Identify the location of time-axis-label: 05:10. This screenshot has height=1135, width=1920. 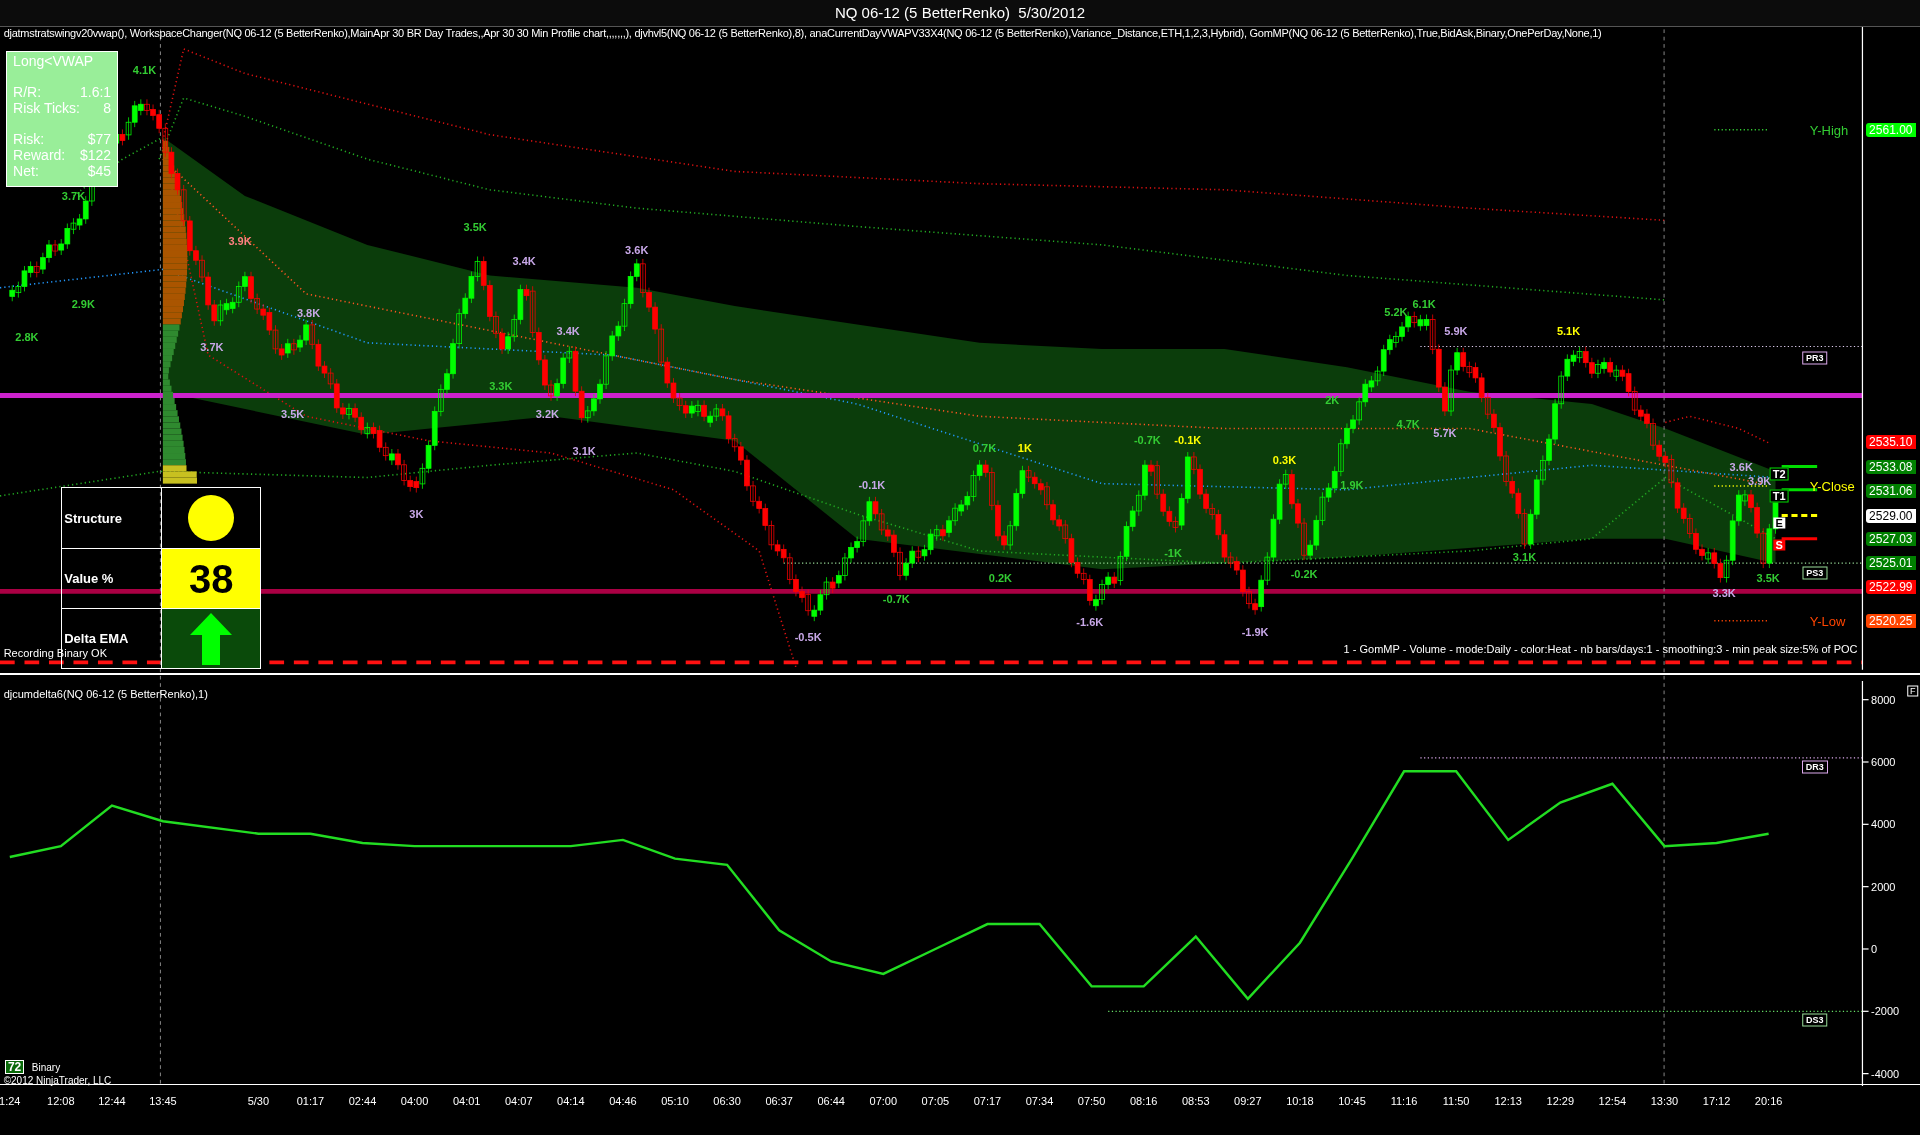
(675, 1101).